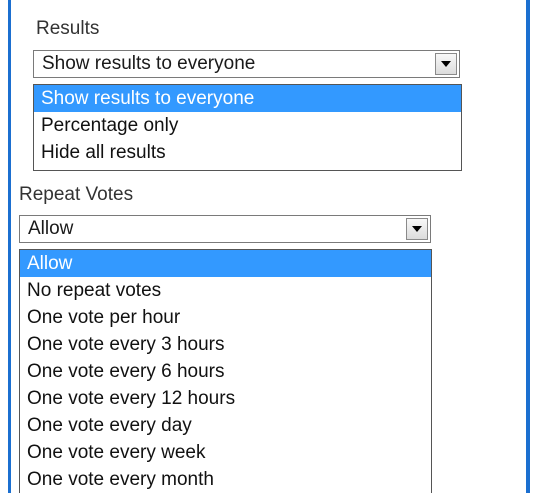  What do you see at coordinates (149, 63) in the screenshot?
I see `results-selected-value: Show results to everyone` at bounding box center [149, 63].